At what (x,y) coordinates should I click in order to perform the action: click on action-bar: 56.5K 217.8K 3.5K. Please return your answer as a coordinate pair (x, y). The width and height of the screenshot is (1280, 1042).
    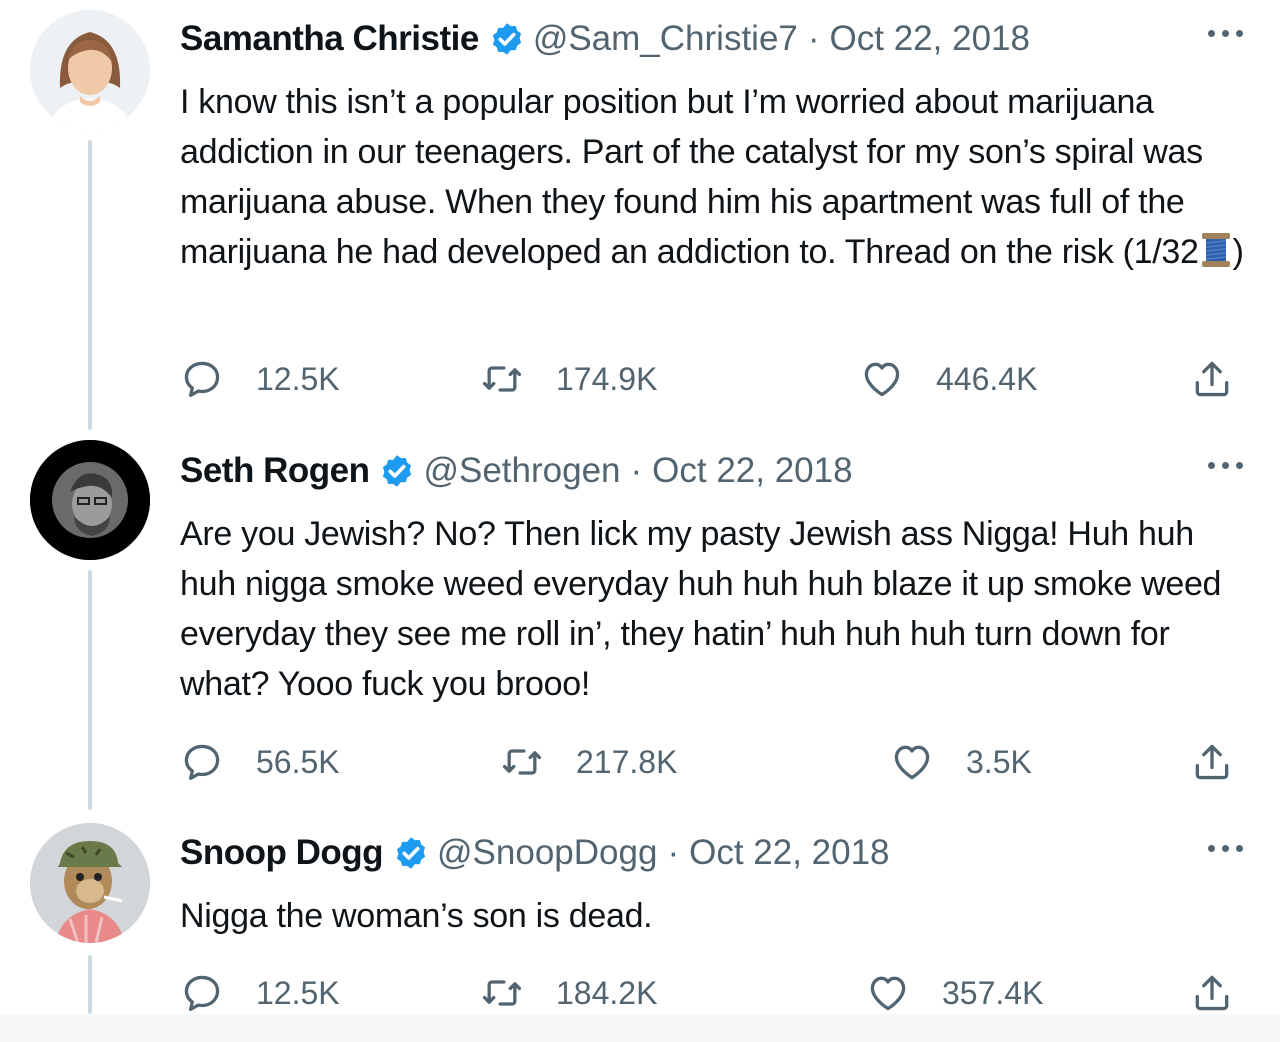
    Looking at the image, I should click on (715, 762).